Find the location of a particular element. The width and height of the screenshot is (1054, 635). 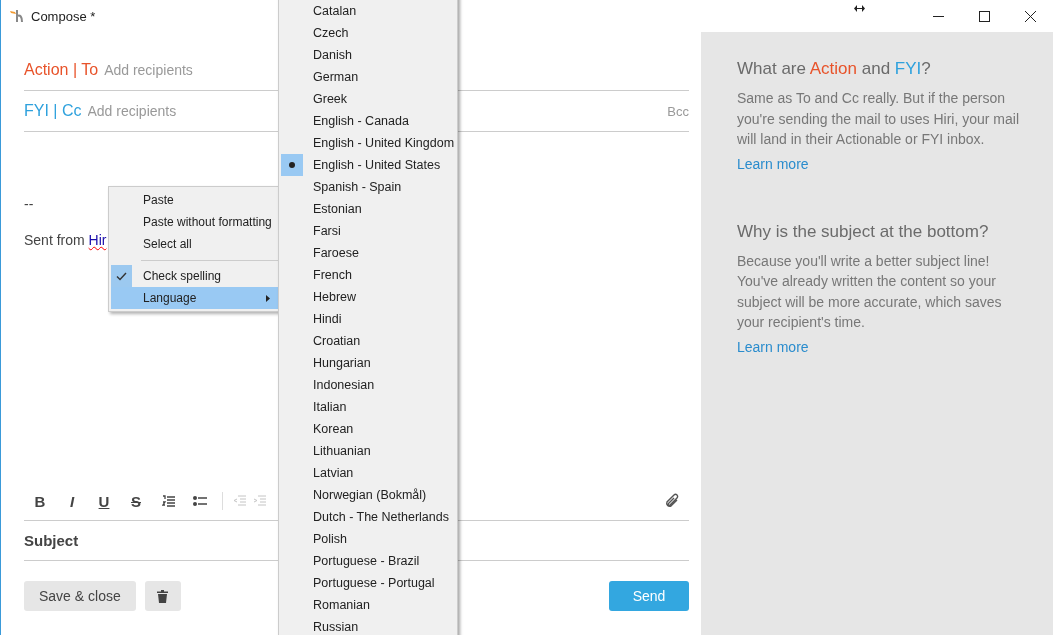

locale-option: Lithuanian is located at coordinates (368, 451).